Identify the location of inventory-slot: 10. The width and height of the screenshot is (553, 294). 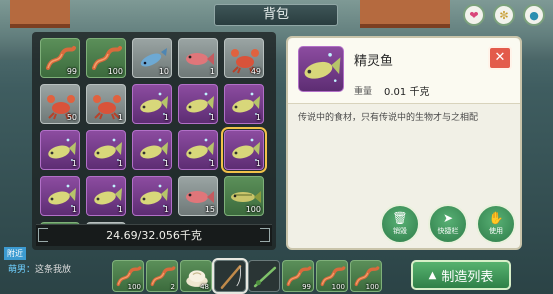
(152, 58).